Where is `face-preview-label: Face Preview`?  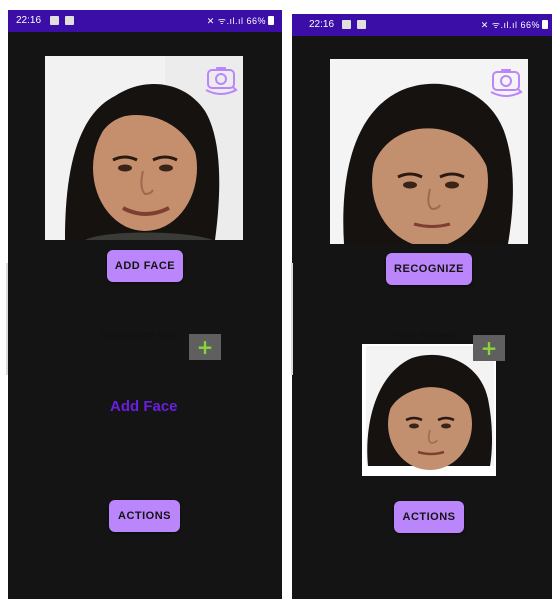
face-preview-label: Face Preview is located at coordinates (423, 336).